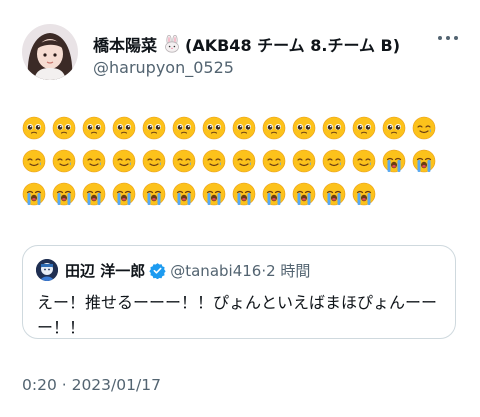  What do you see at coordinates (172, 44) in the screenshot?
I see `rabbit-emoji-icon` at bounding box center [172, 44].